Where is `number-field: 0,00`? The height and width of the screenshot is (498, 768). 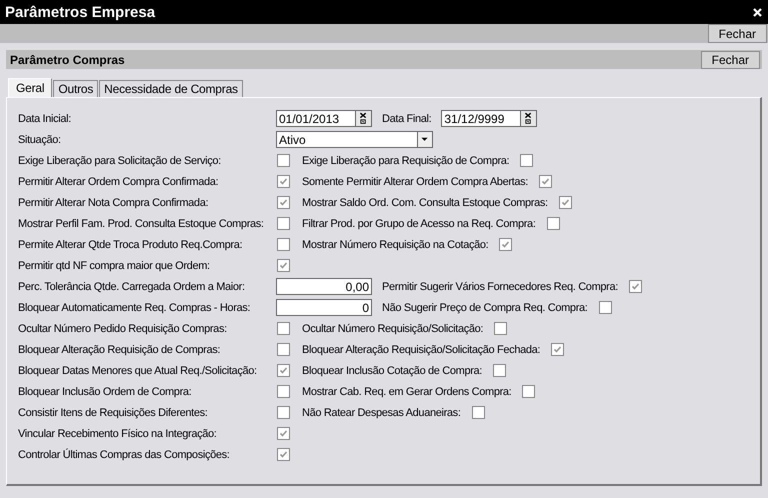 number-field: 0,00 is located at coordinates (324, 286).